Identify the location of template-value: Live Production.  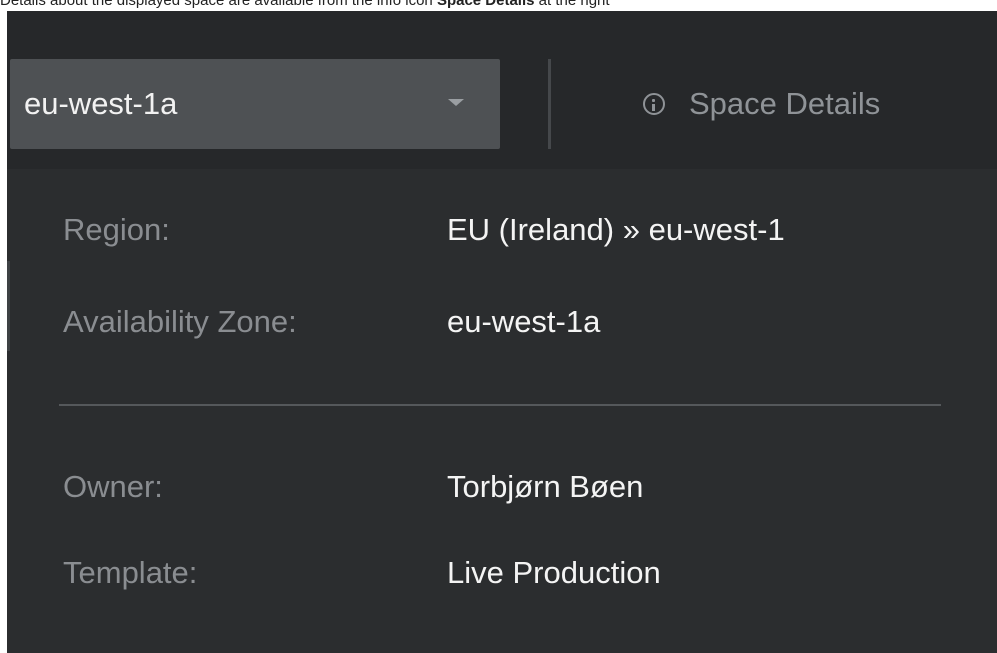
(554, 572).